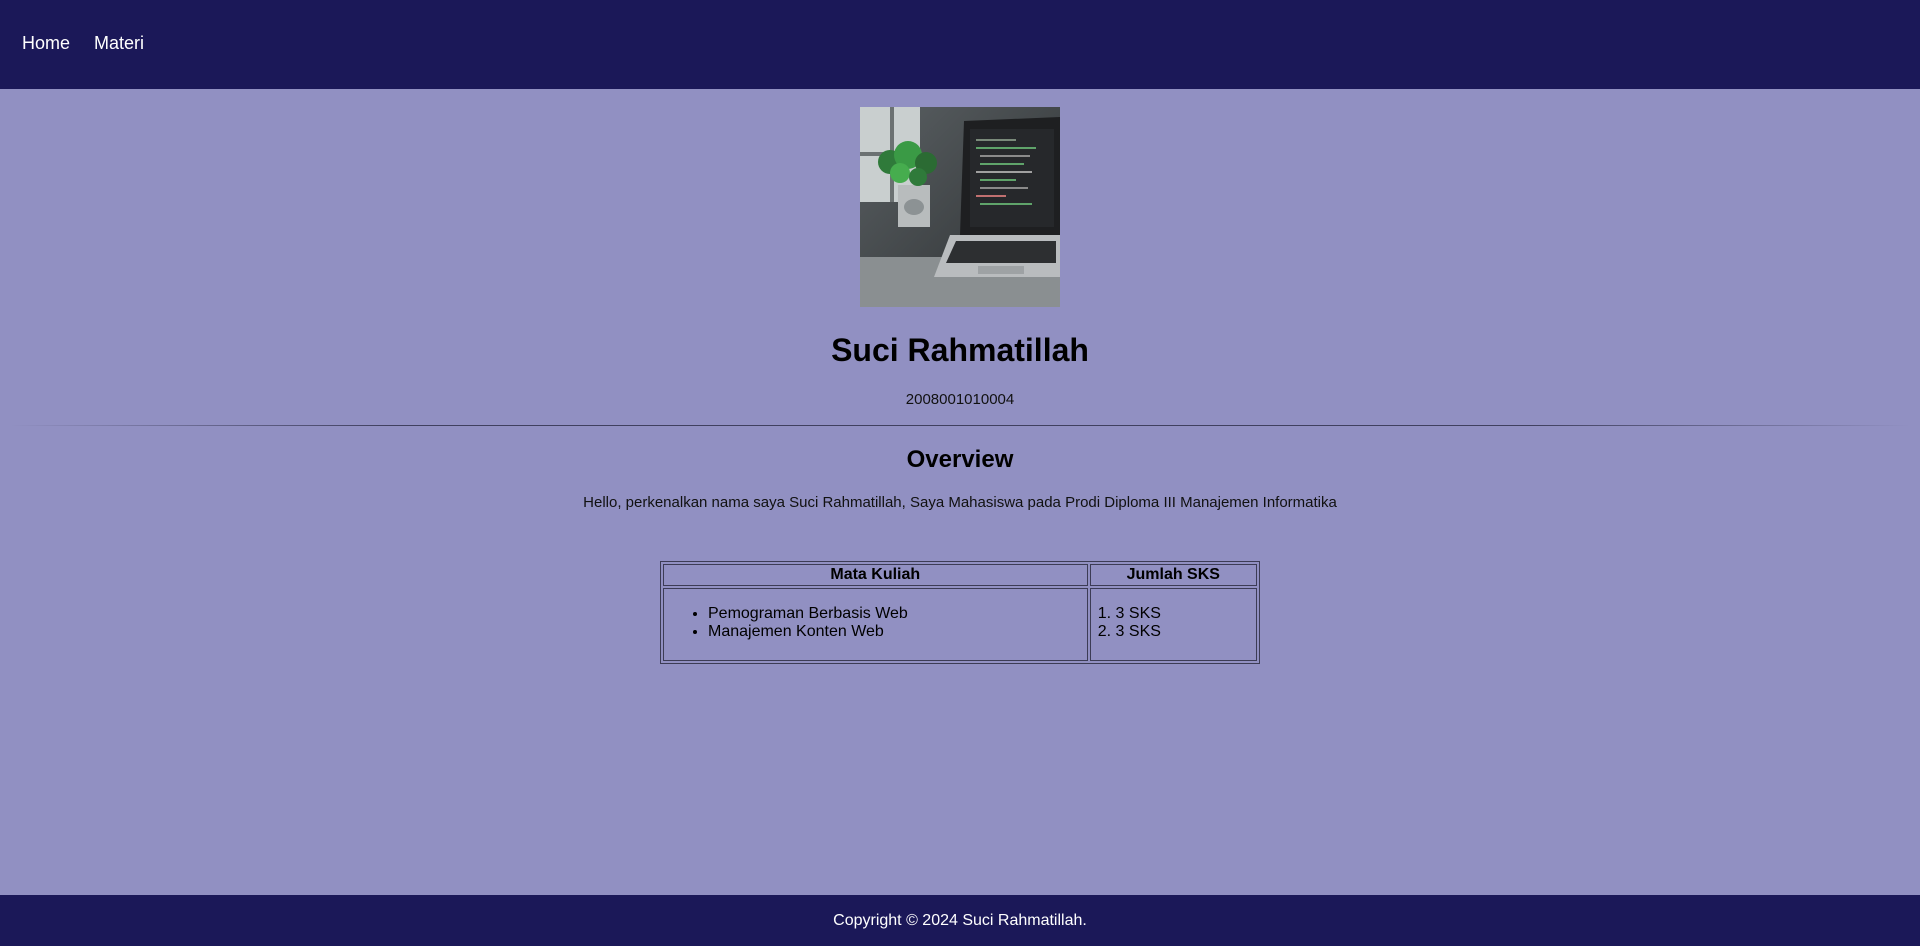 The image size is (1920, 946). I want to click on table-header-row: Mata Kuliah Jumlah SKS, so click(960, 575).